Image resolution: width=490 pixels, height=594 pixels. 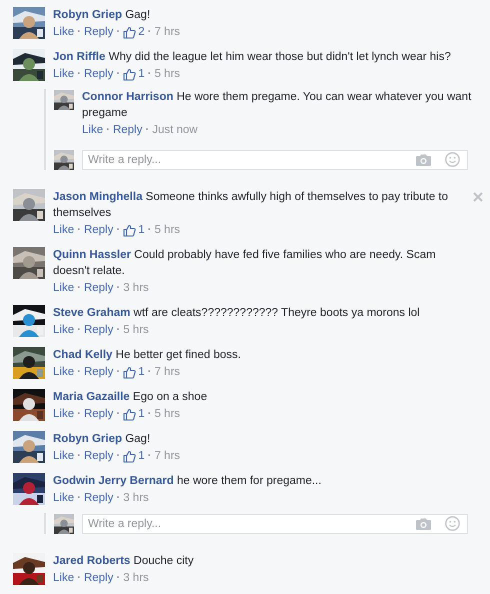 I want to click on comment-text: Quinn Hassler Could probably have fed five families who are needy. Scam doesn't relate., so click(x=245, y=263).